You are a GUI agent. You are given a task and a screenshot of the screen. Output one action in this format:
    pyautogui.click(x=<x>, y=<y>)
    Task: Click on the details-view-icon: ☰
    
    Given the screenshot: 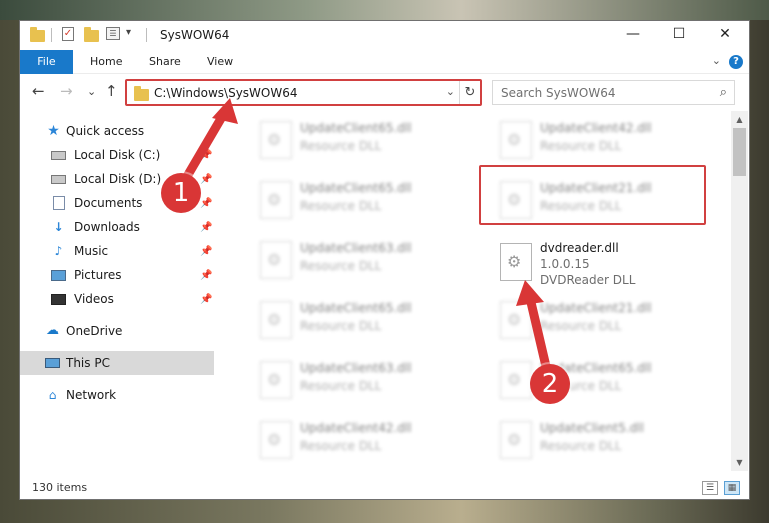 What is the action you would take?
    pyautogui.click(x=710, y=488)
    